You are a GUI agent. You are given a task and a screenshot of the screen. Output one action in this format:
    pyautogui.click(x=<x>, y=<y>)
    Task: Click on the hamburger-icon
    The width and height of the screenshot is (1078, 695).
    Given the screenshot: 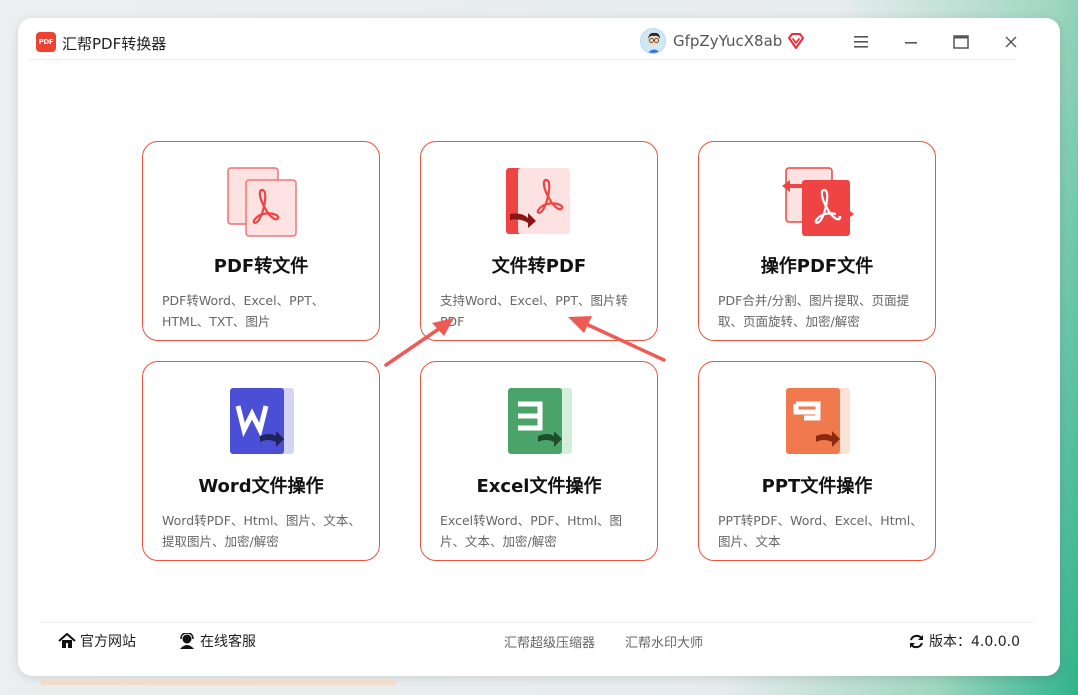 What is the action you would take?
    pyautogui.click(x=861, y=42)
    